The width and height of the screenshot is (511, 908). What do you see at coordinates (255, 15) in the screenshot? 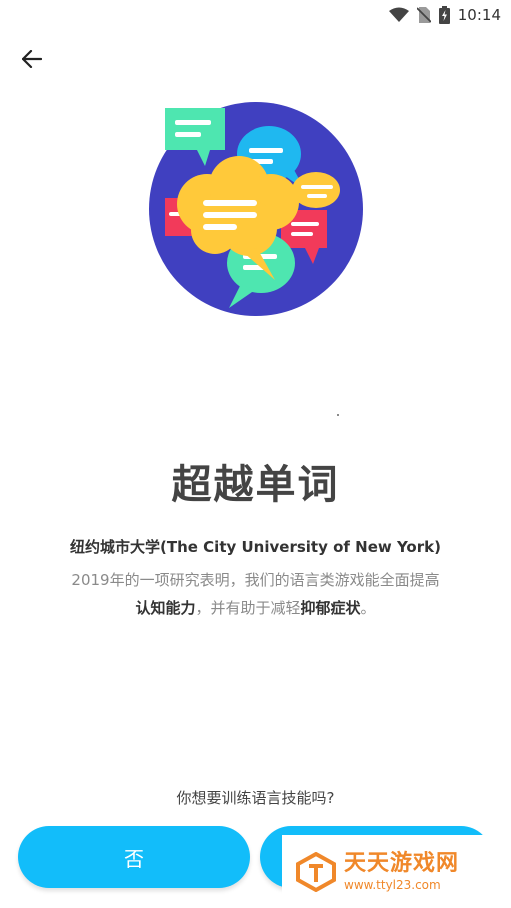
I see `status-bar: 10:14` at bounding box center [255, 15].